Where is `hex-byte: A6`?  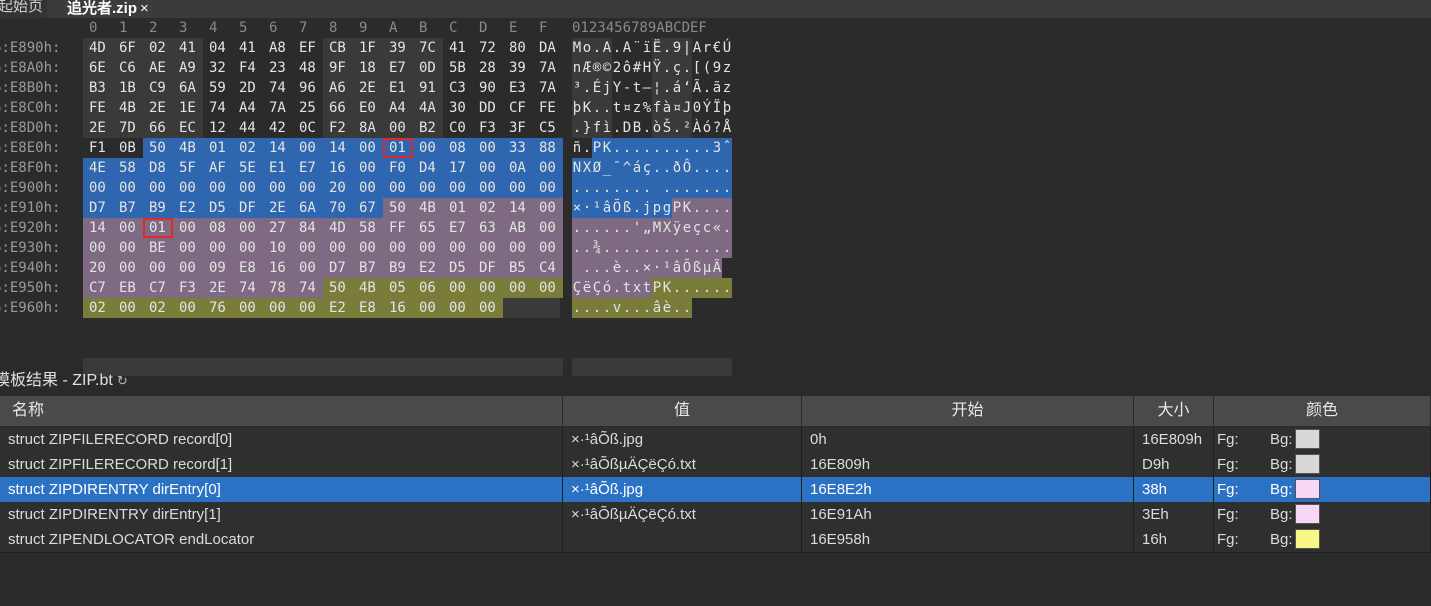
hex-byte: A6 is located at coordinates (338, 88).